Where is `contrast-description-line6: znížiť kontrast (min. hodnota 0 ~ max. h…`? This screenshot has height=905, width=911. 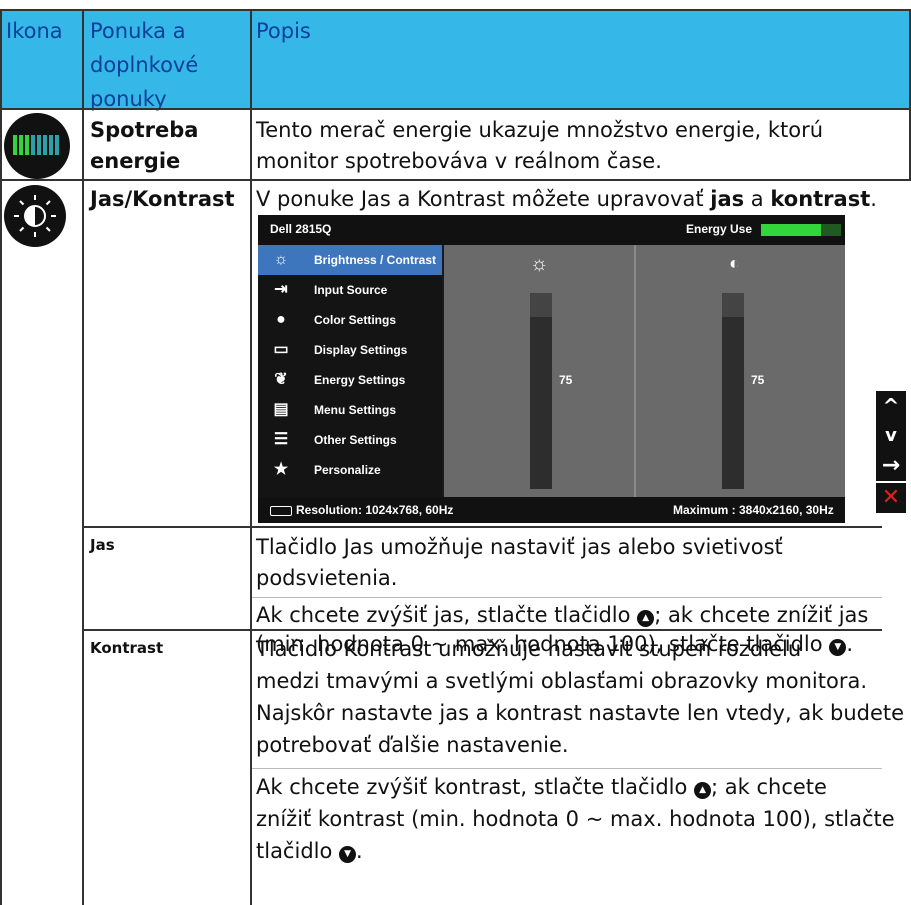 contrast-description-line6: znížiť kontrast (min. hodnota 0 ~ max. h… is located at coordinates (575, 819).